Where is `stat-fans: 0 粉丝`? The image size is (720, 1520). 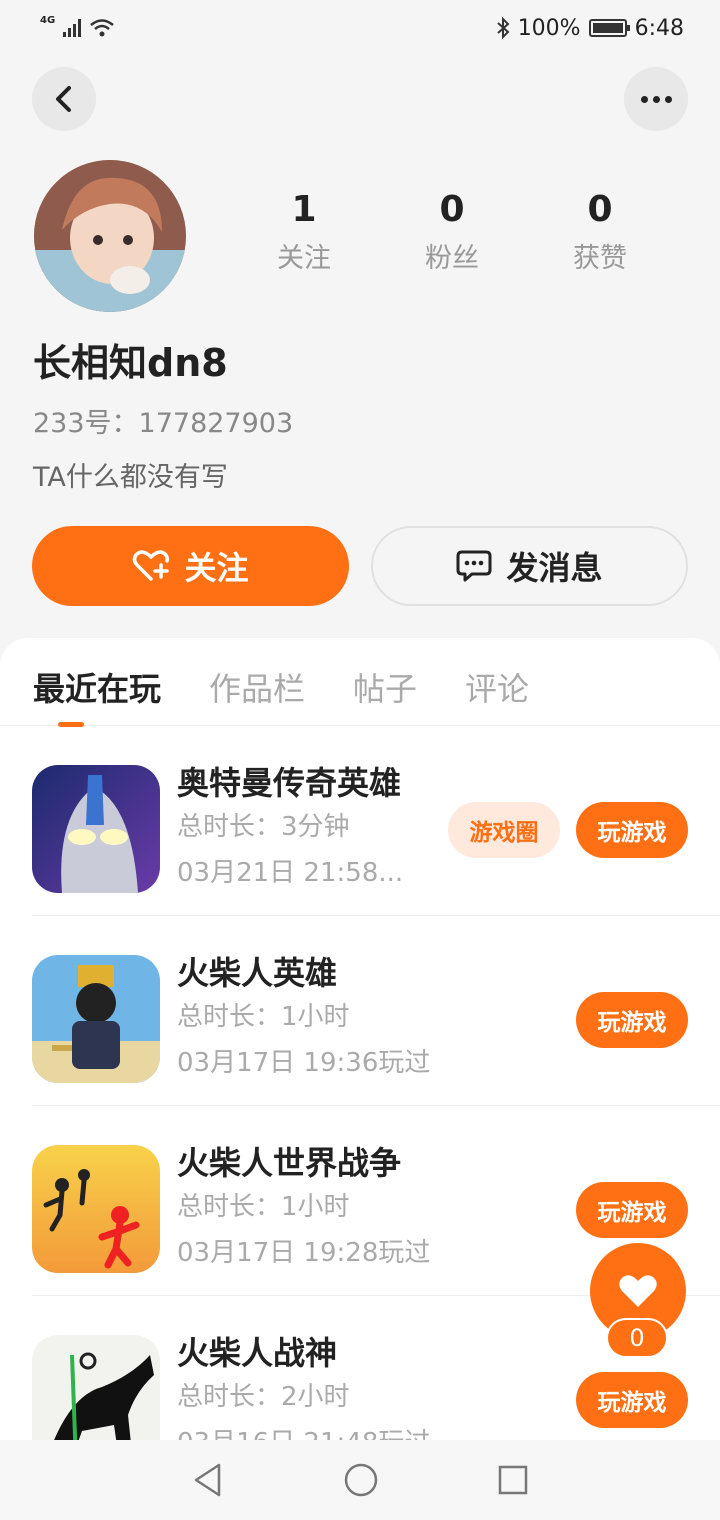
stat-fans: 0 粉丝 is located at coordinates (452, 232).